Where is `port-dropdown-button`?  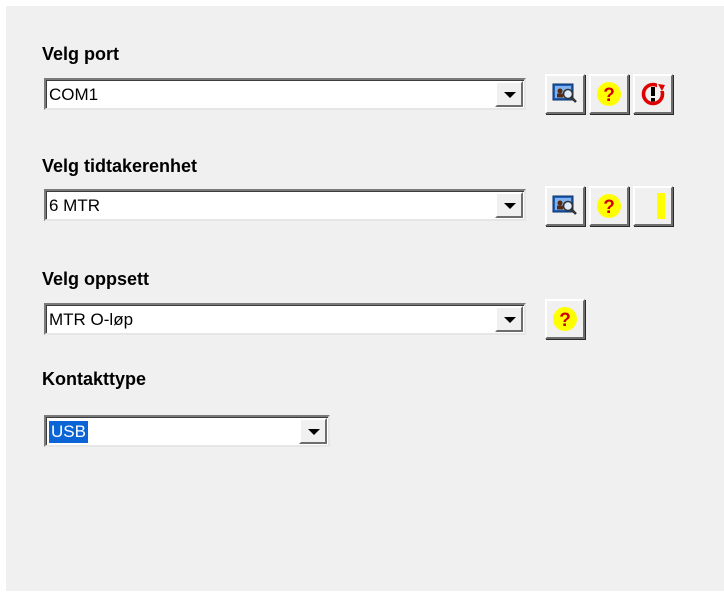 port-dropdown-button is located at coordinates (509, 94).